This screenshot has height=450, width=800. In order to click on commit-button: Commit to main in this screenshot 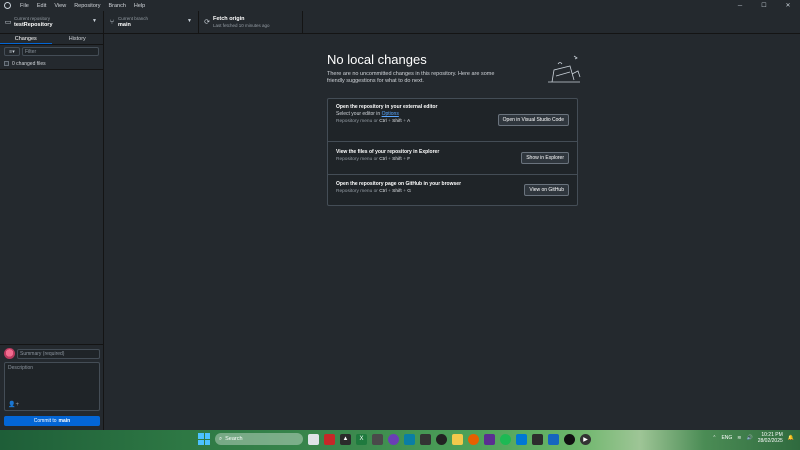, I will do `click(52, 421)`.